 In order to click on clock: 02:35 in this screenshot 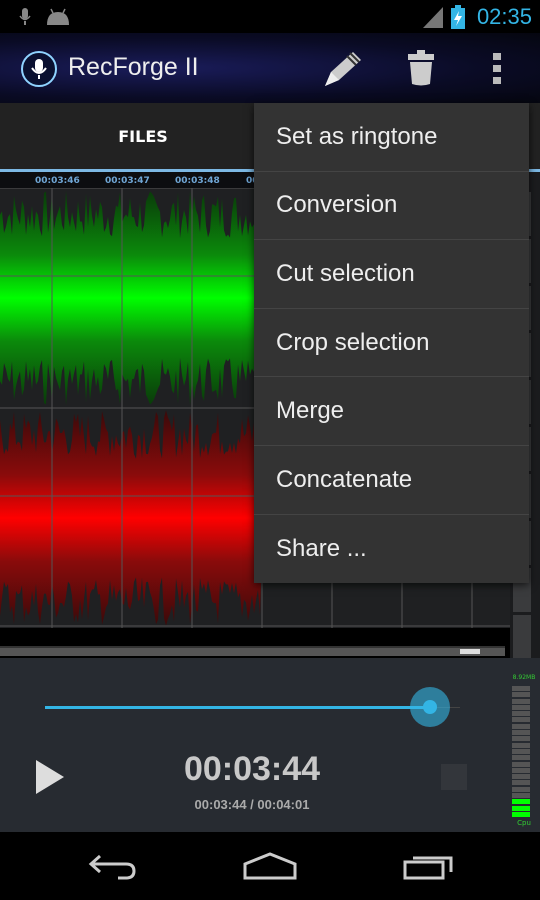, I will do `click(504, 16)`.